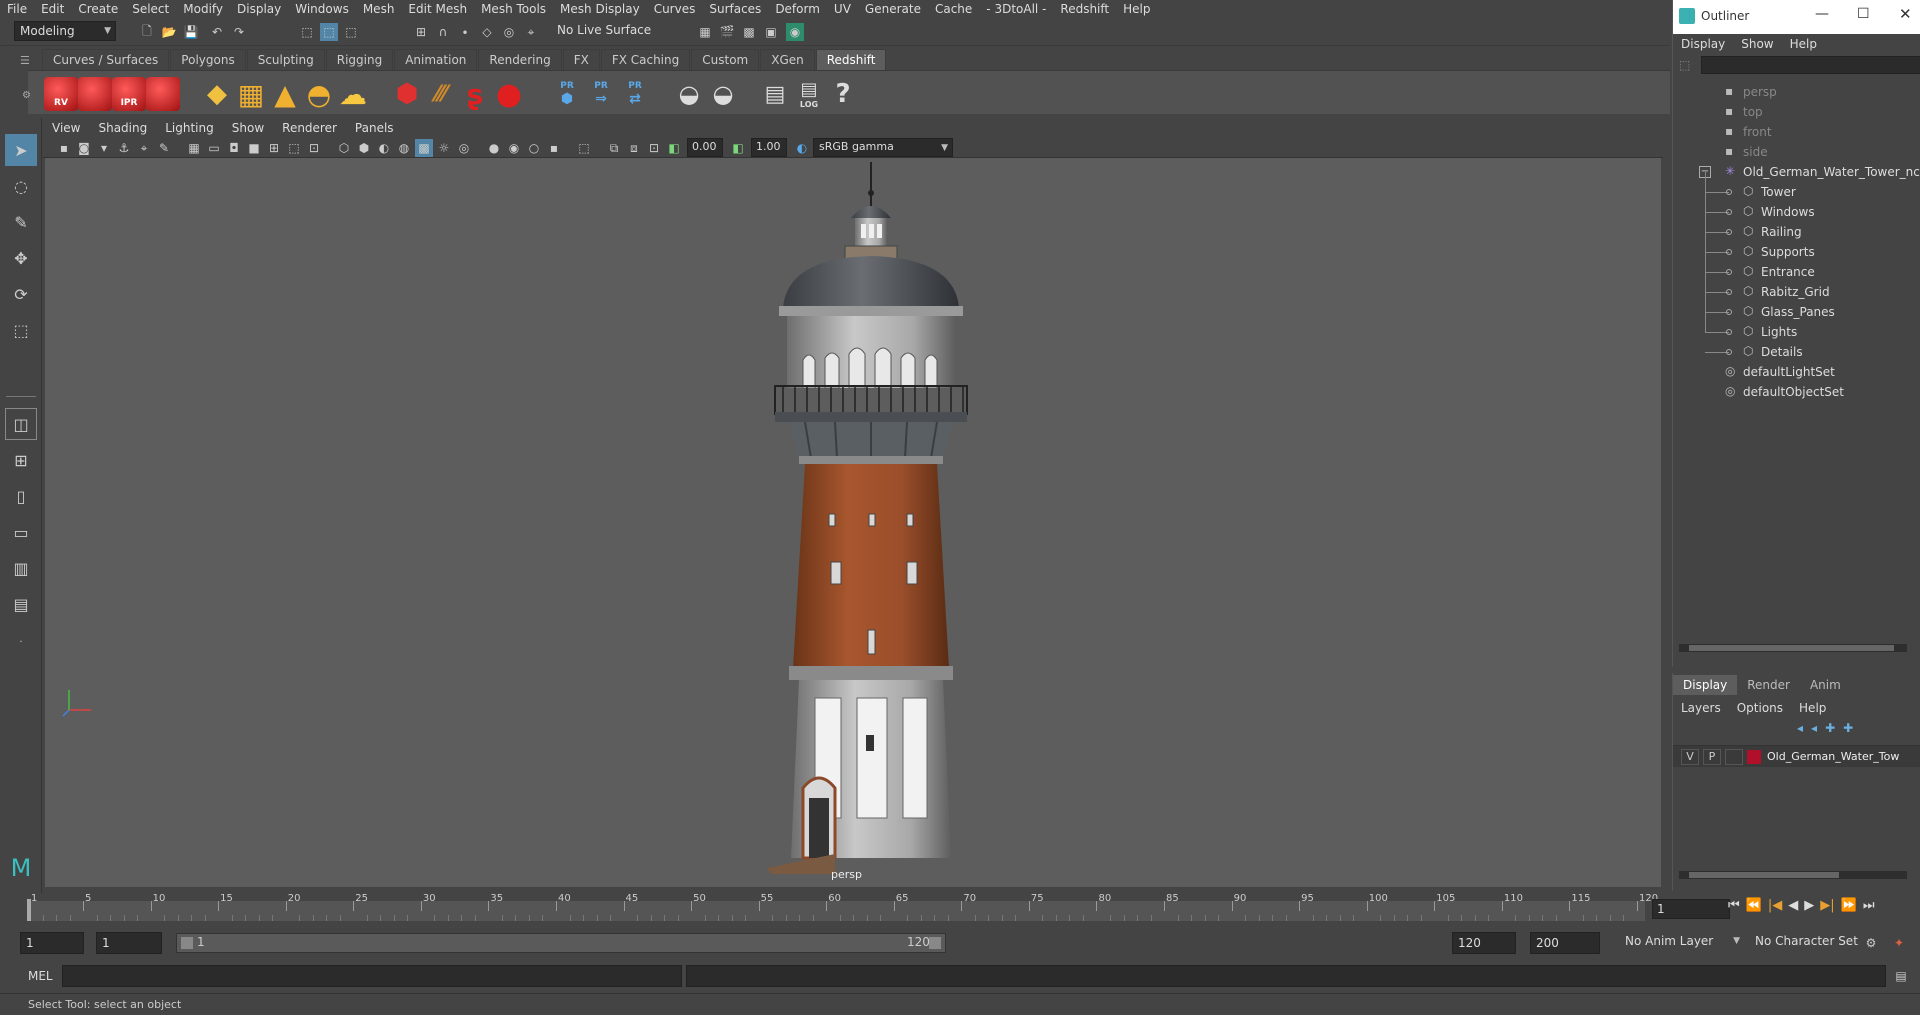 This screenshot has width=1920, height=1015. I want to click on layer-visibility-toggle: V, so click(1690, 757).